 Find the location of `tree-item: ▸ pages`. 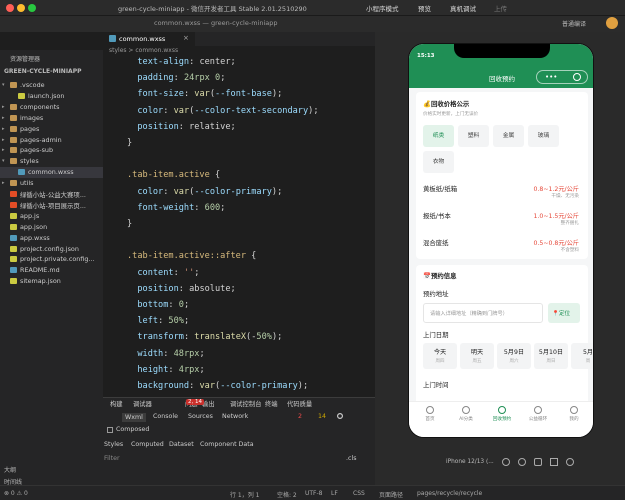

tree-item: ▸ pages is located at coordinates (51, 129).